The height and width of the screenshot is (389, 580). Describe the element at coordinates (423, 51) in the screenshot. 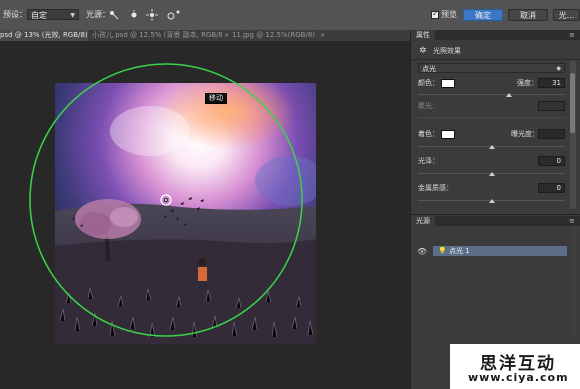

I see `lighting-effects-icon: ✲` at that location.